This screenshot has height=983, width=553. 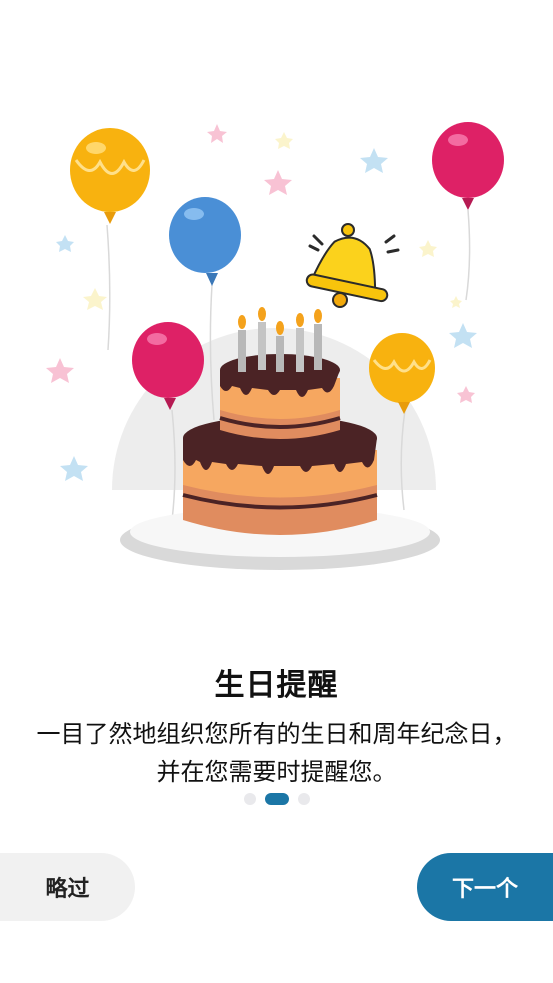 What do you see at coordinates (205, 241) in the screenshot?
I see `balloon-blue` at bounding box center [205, 241].